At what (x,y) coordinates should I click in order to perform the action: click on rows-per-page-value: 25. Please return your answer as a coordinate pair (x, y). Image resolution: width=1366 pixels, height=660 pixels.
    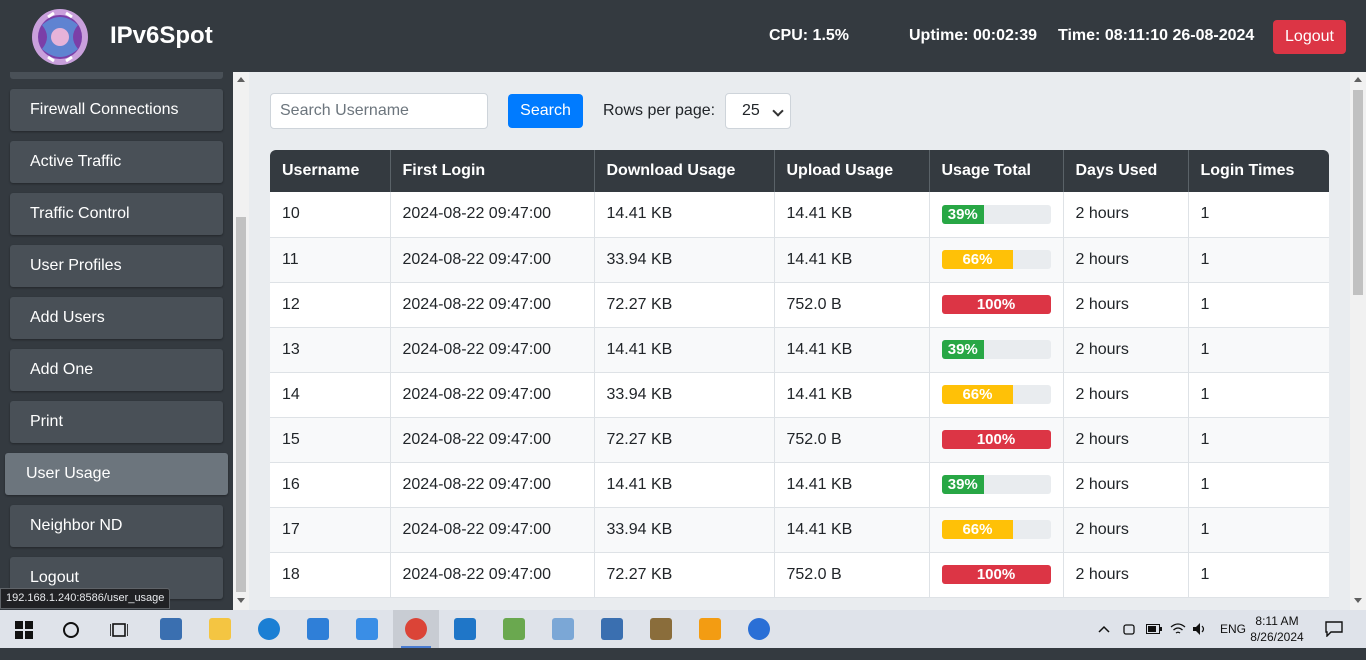
    Looking at the image, I should click on (751, 110).